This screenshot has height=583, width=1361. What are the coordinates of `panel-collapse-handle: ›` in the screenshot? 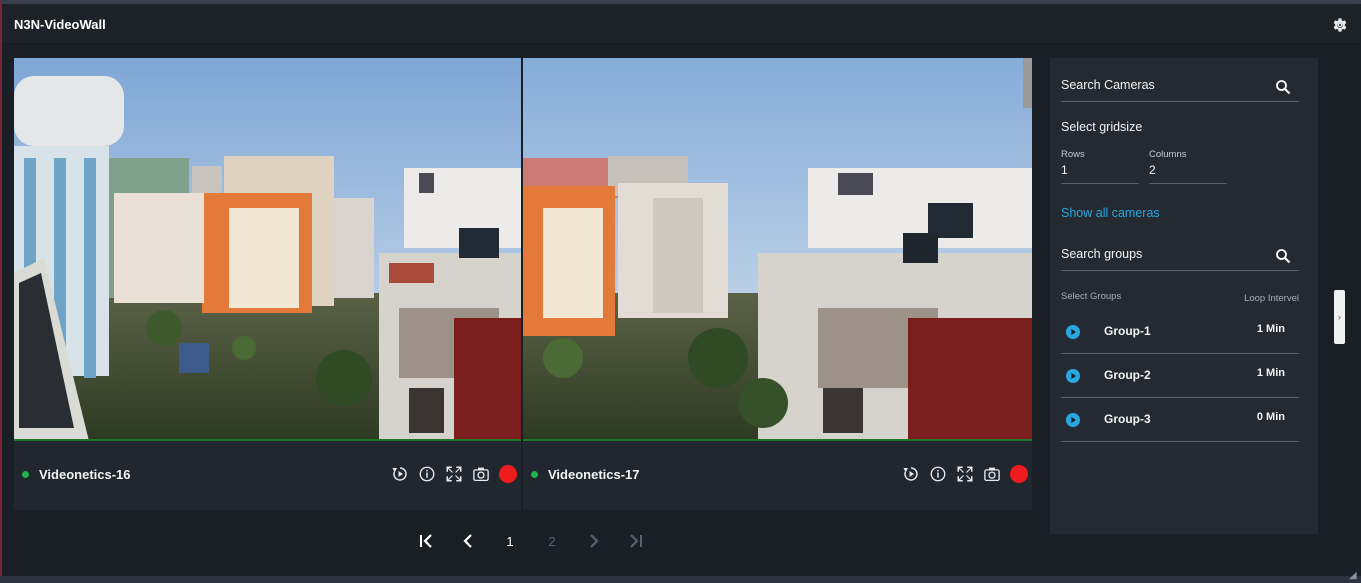 It's located at (1339, 317).